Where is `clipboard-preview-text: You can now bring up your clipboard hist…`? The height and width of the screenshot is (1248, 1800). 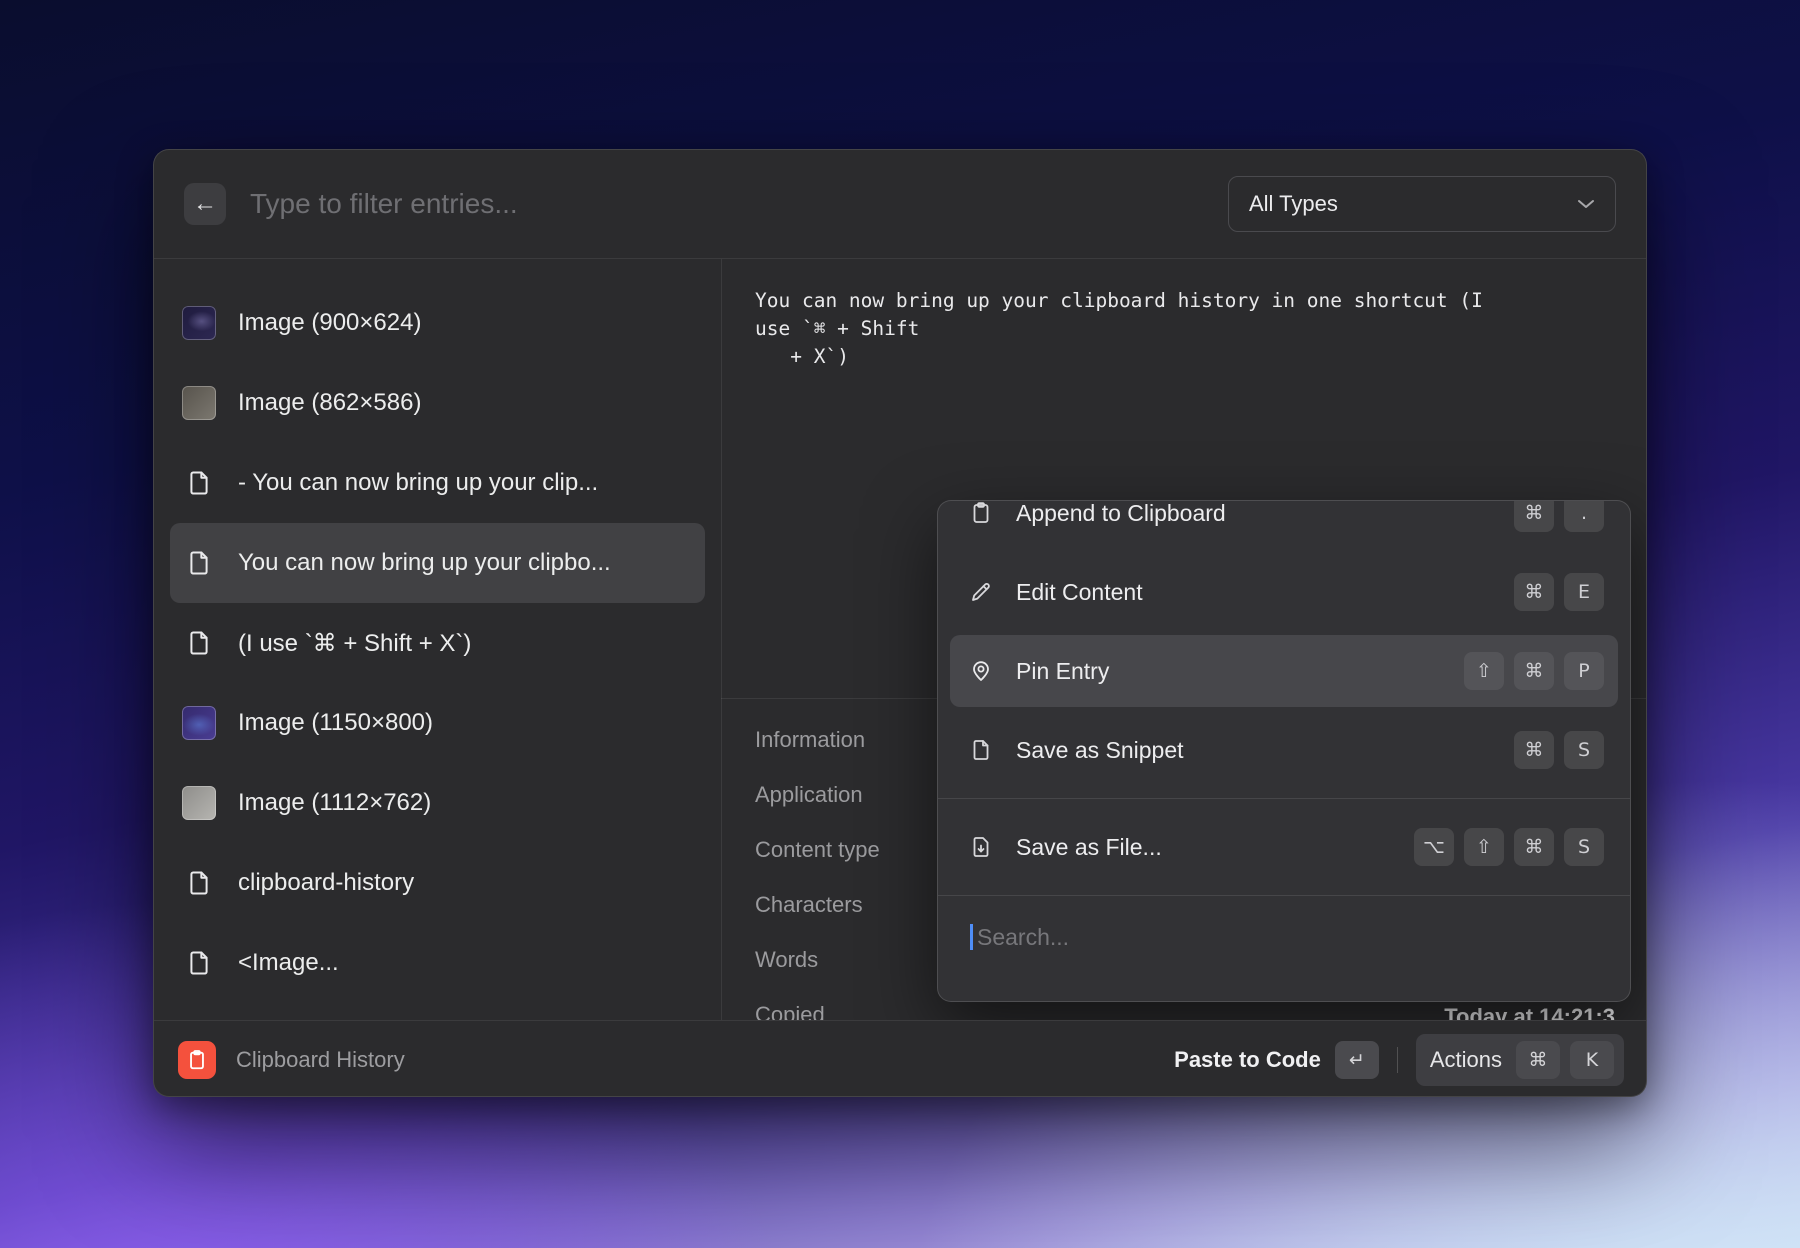 clipboard-preview-text: You can now bring up your clipboard hist… is located at coordinates (1119, 328).